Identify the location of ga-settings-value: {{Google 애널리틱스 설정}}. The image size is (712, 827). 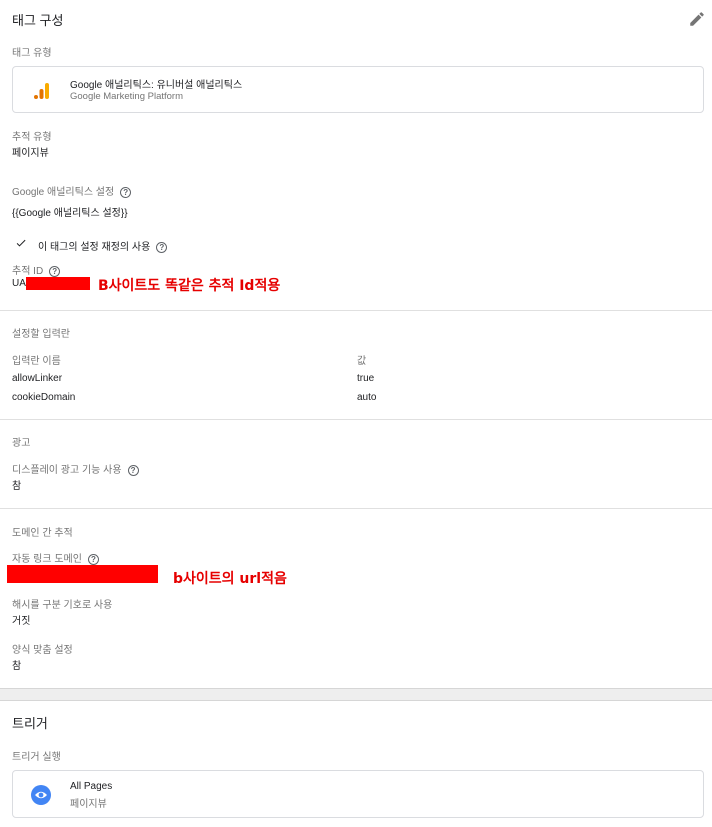
(70, 213).